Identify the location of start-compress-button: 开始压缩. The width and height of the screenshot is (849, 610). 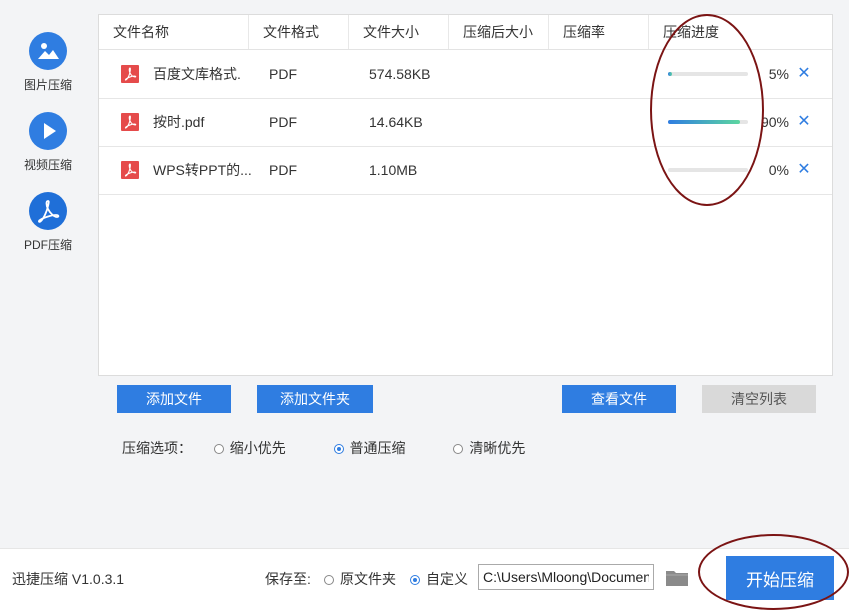
(780, 578).